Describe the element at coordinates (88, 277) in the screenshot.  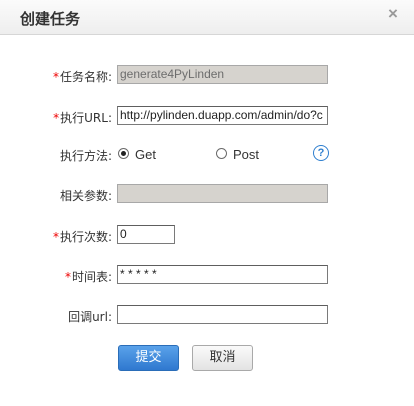
I see `schedule-label: *时间表:` at that location.